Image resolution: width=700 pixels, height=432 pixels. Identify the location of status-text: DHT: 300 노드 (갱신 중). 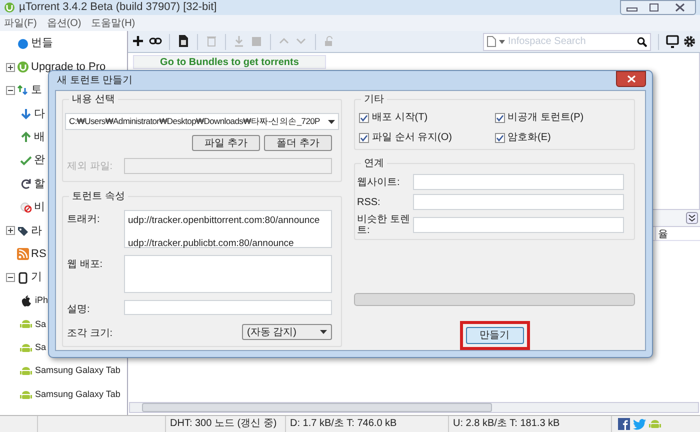
(226, 424).